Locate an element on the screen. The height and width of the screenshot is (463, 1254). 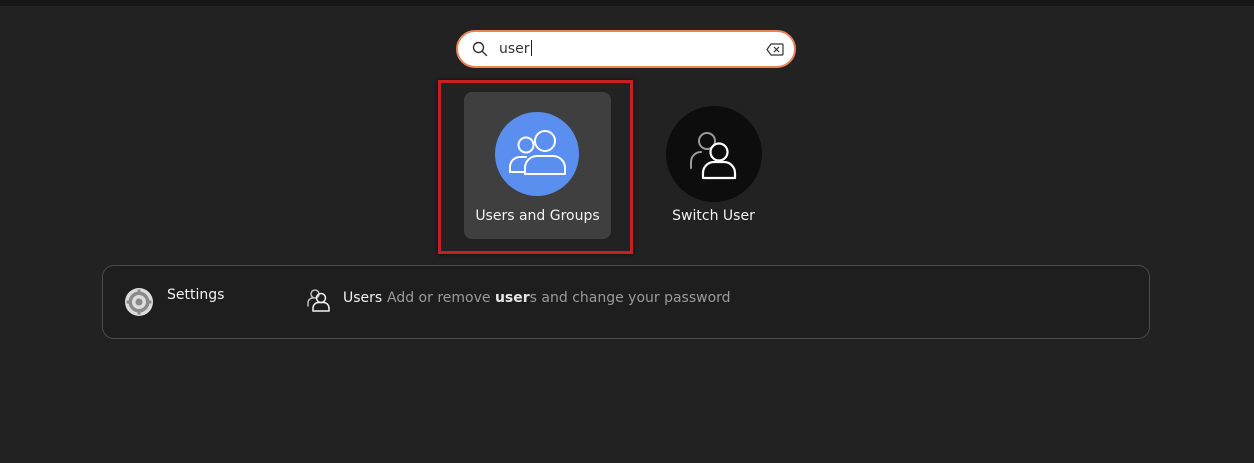
result-item-users: Users is located at coordinates (362, 298).